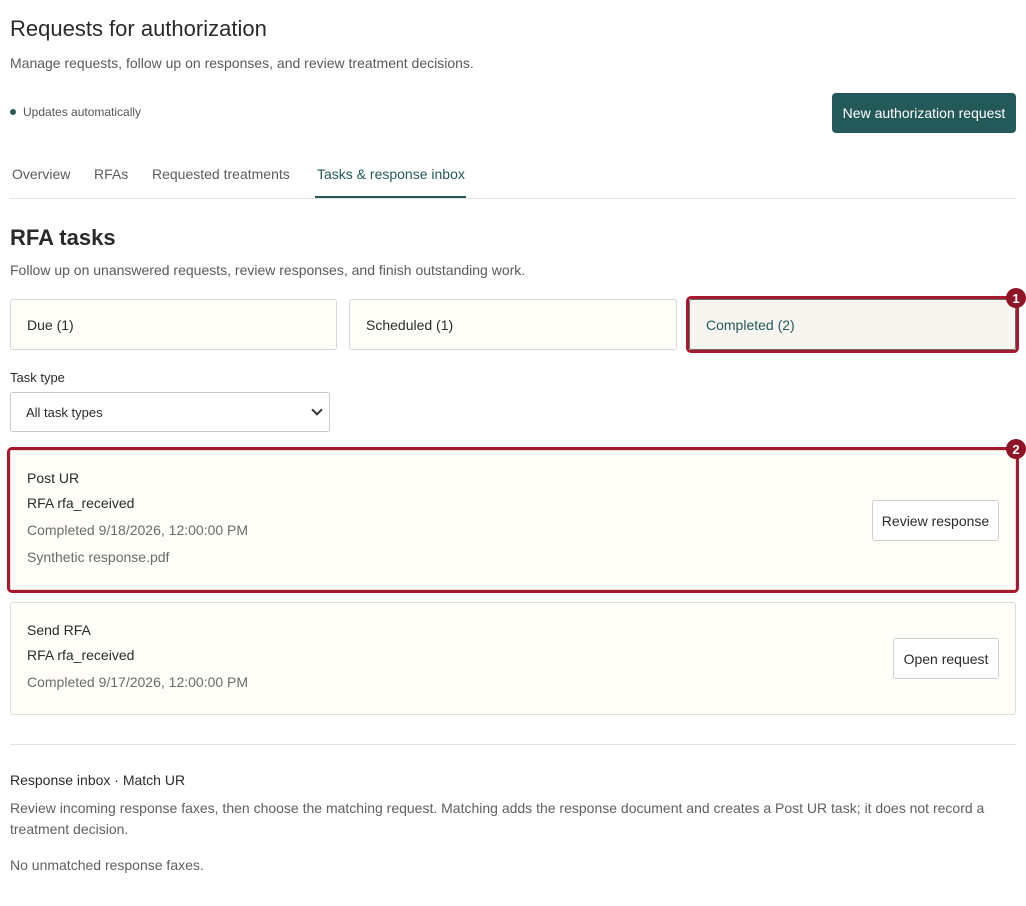  I want to click on chevron-down-icon, so click(317, 410).